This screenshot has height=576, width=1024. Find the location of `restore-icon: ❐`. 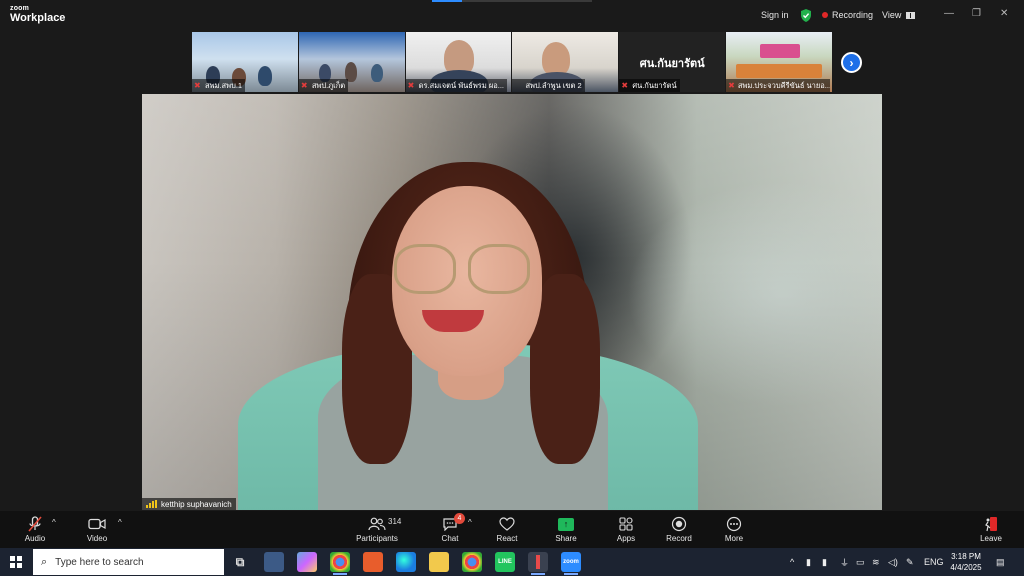

restore-icon: ❐ is located at coordinates (976, 13).